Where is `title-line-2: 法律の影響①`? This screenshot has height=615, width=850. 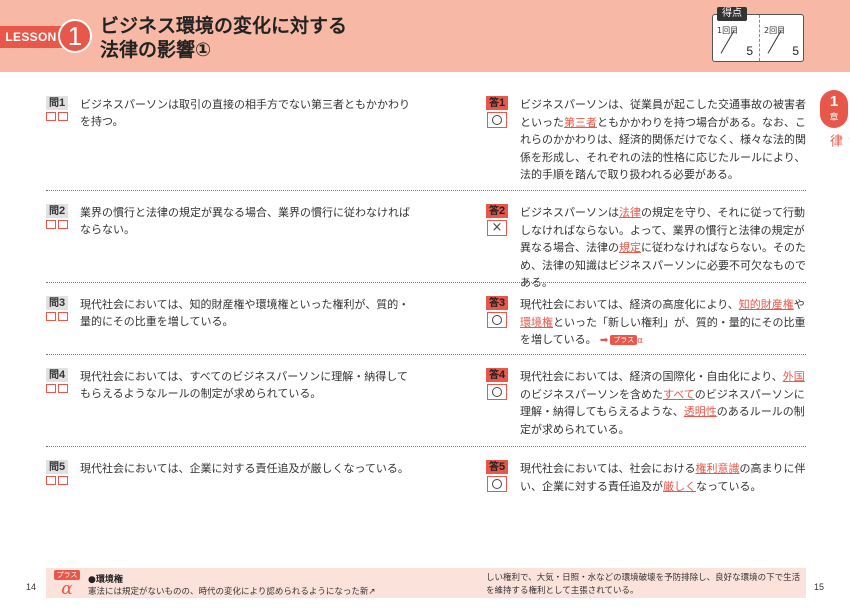
title-line-2: 法律の影響① is located at coordinates (156, 50).